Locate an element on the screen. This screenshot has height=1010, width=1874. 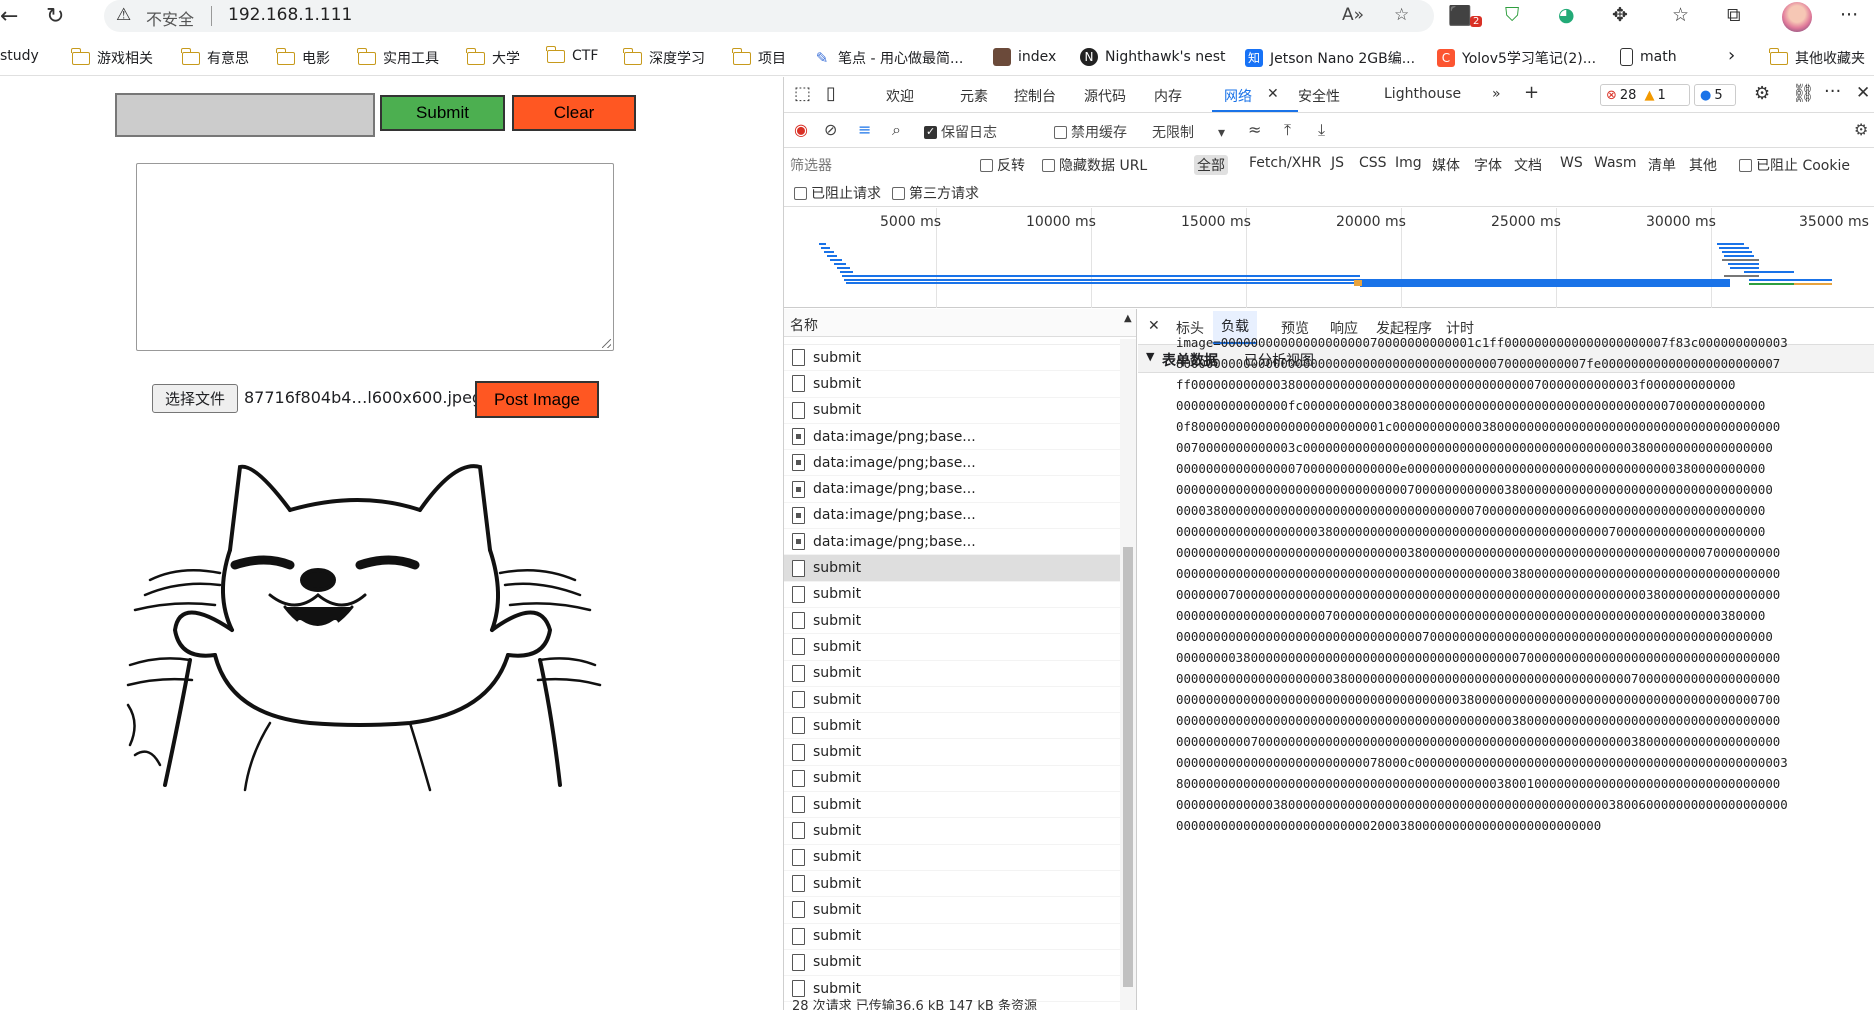
filter-type-all: 全部 is located at coordinates (1211, 165).